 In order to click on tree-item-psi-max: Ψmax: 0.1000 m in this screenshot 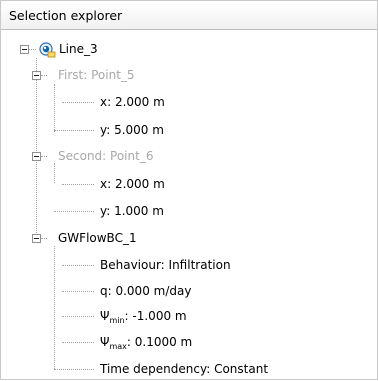, I will do `click(146, 344)`.